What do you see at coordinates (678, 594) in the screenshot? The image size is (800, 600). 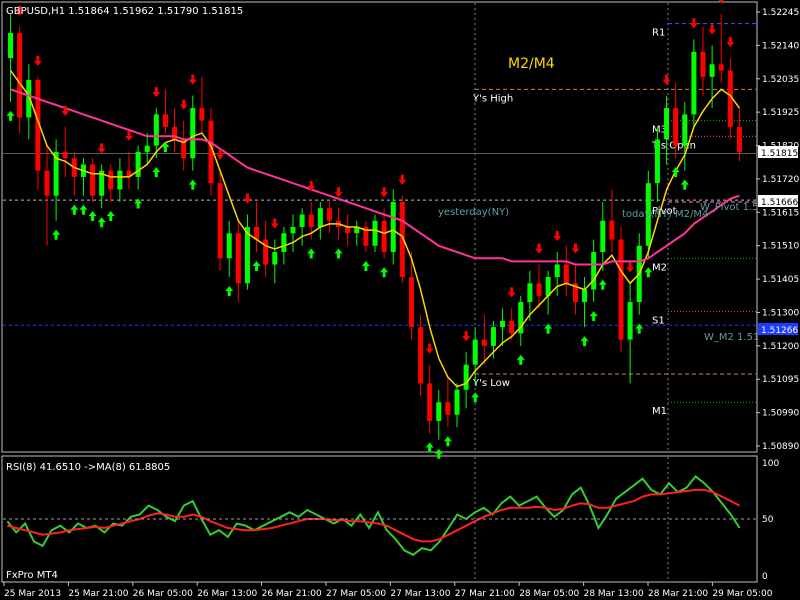 I see `time-tick-label: 28 Mar 21:00` at bounding box center [678, 594].